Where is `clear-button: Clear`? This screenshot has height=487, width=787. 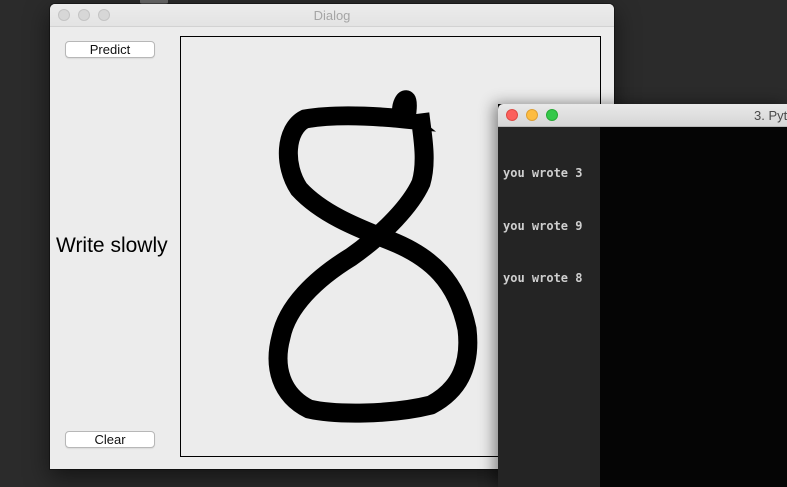 clear-button: Clear is located at coordinates (110, 439).